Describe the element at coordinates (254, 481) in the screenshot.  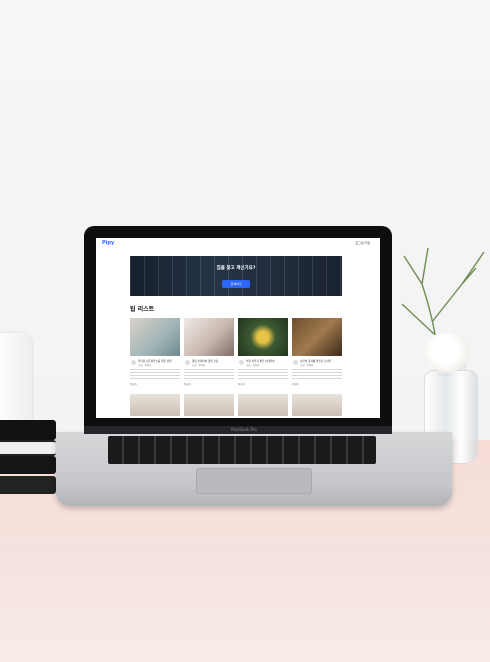
I see `trackpad` at that location.